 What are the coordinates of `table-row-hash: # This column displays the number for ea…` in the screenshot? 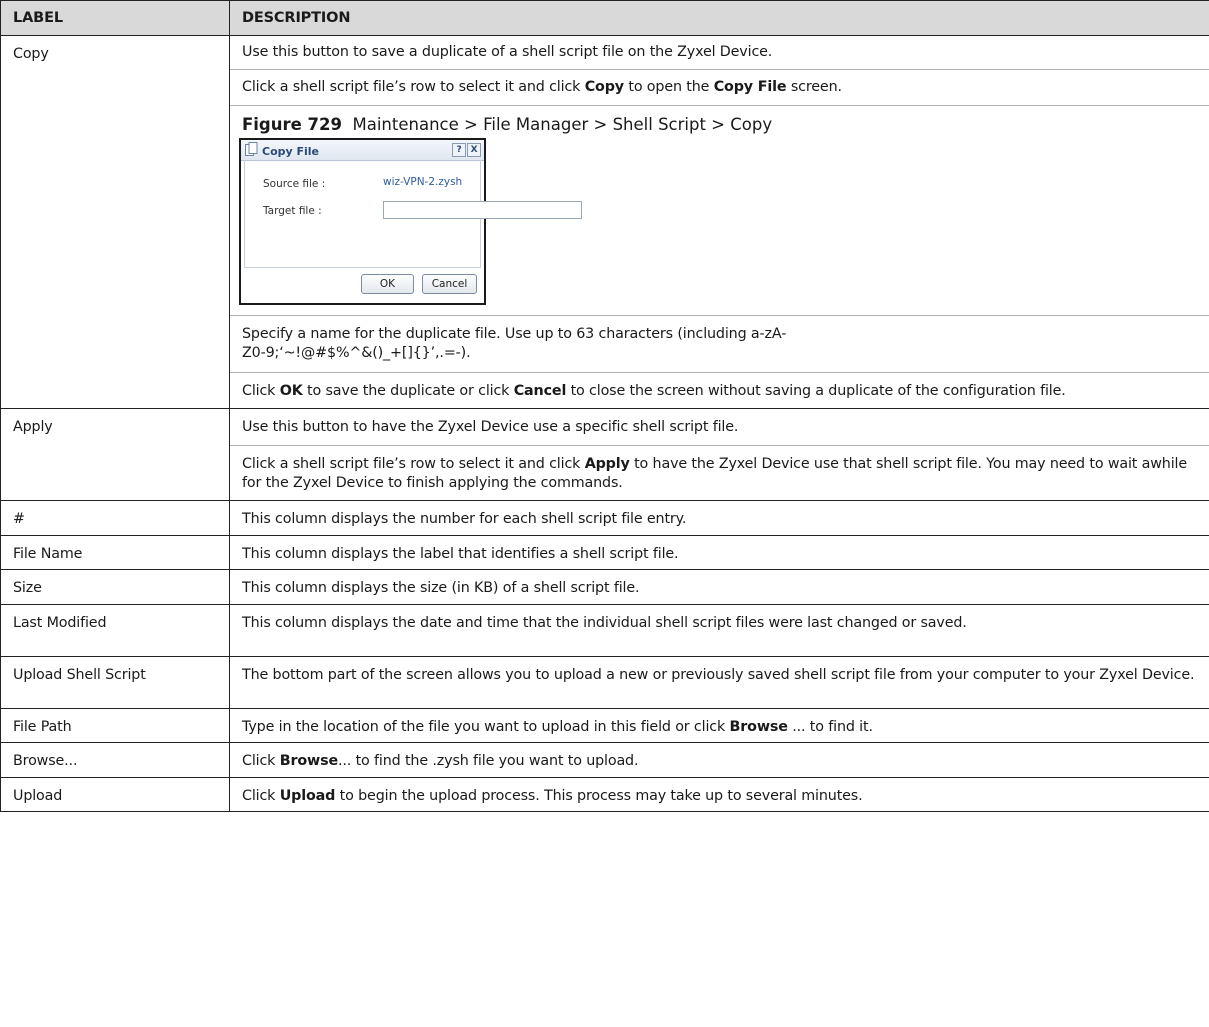 It's located at (604, 518).